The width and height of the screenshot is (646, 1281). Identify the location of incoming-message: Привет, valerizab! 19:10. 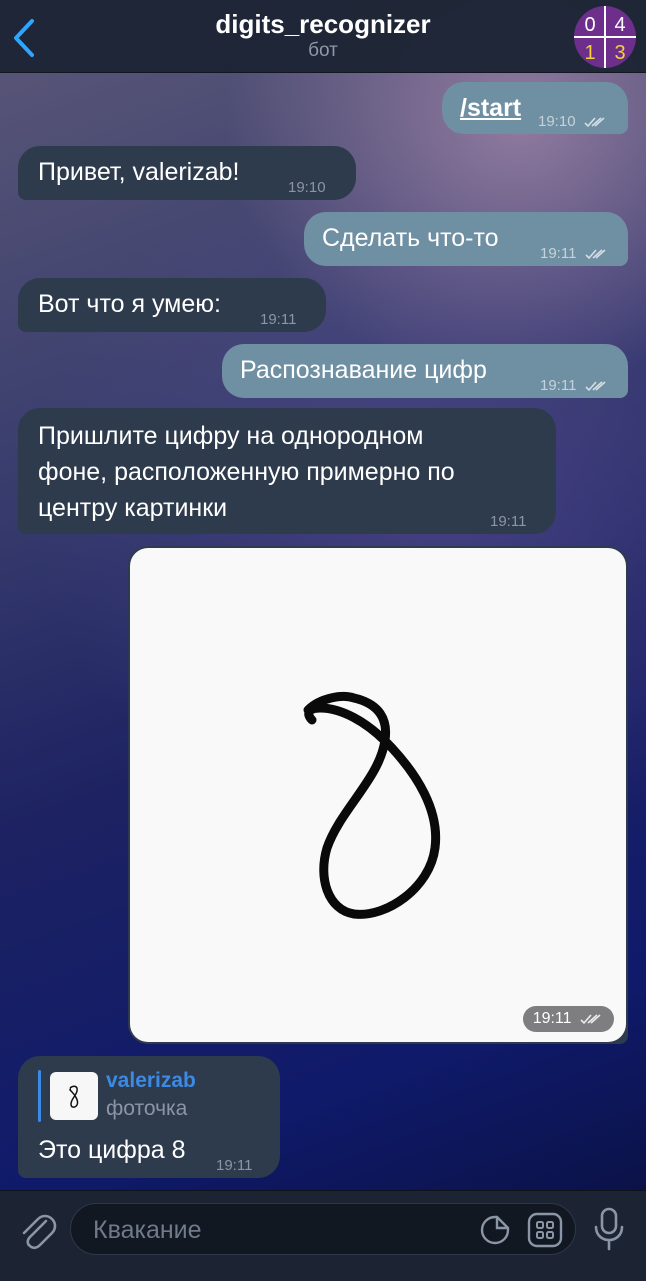
(187, 173).